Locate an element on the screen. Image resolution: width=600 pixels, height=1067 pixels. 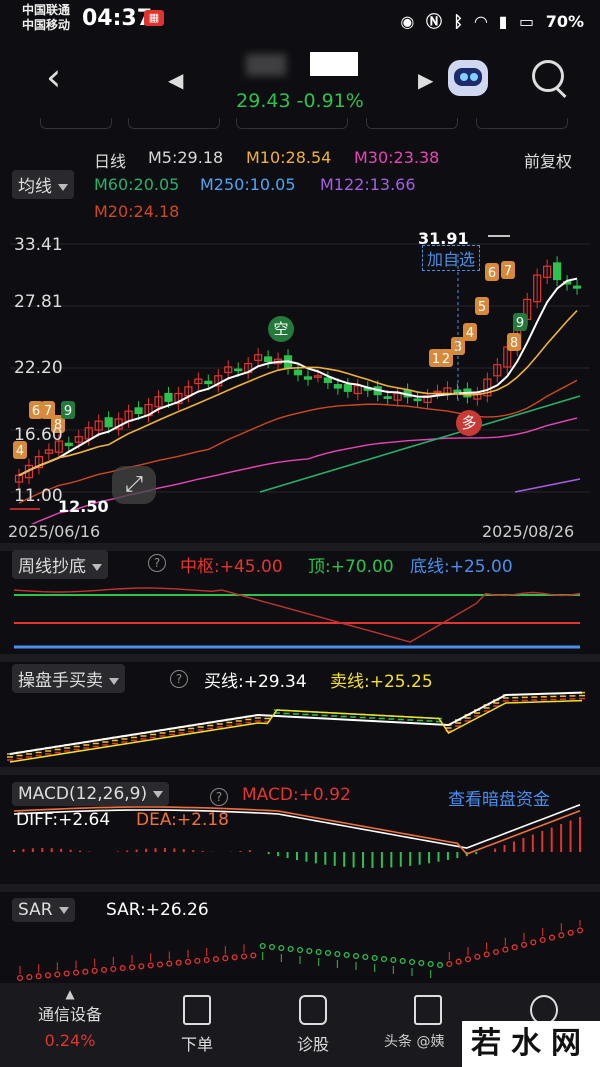
diagnose-button: 诊股 is located at coordinates (313, 1025).